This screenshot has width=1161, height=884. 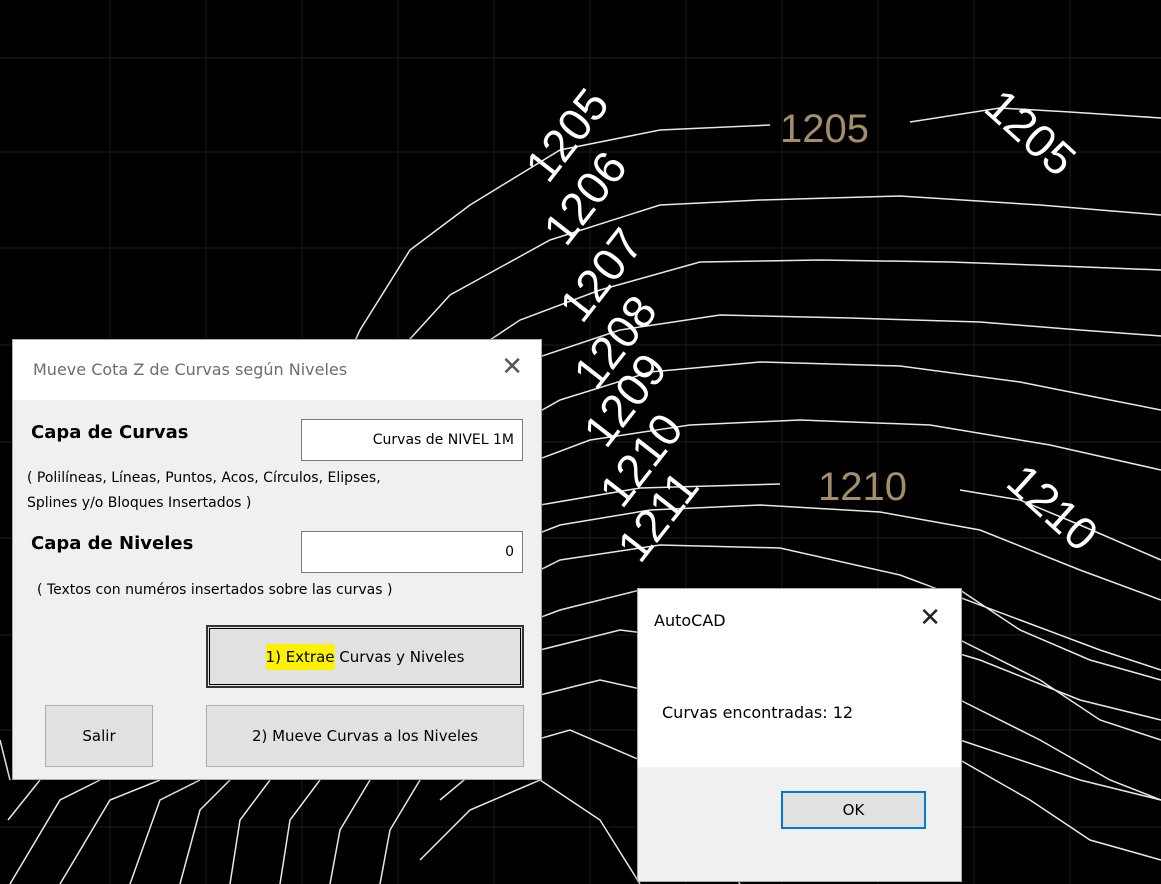 I want to click on mueve-button-label: 2) Mueve Curvas a los Niveles, so click(x=365, y=736).